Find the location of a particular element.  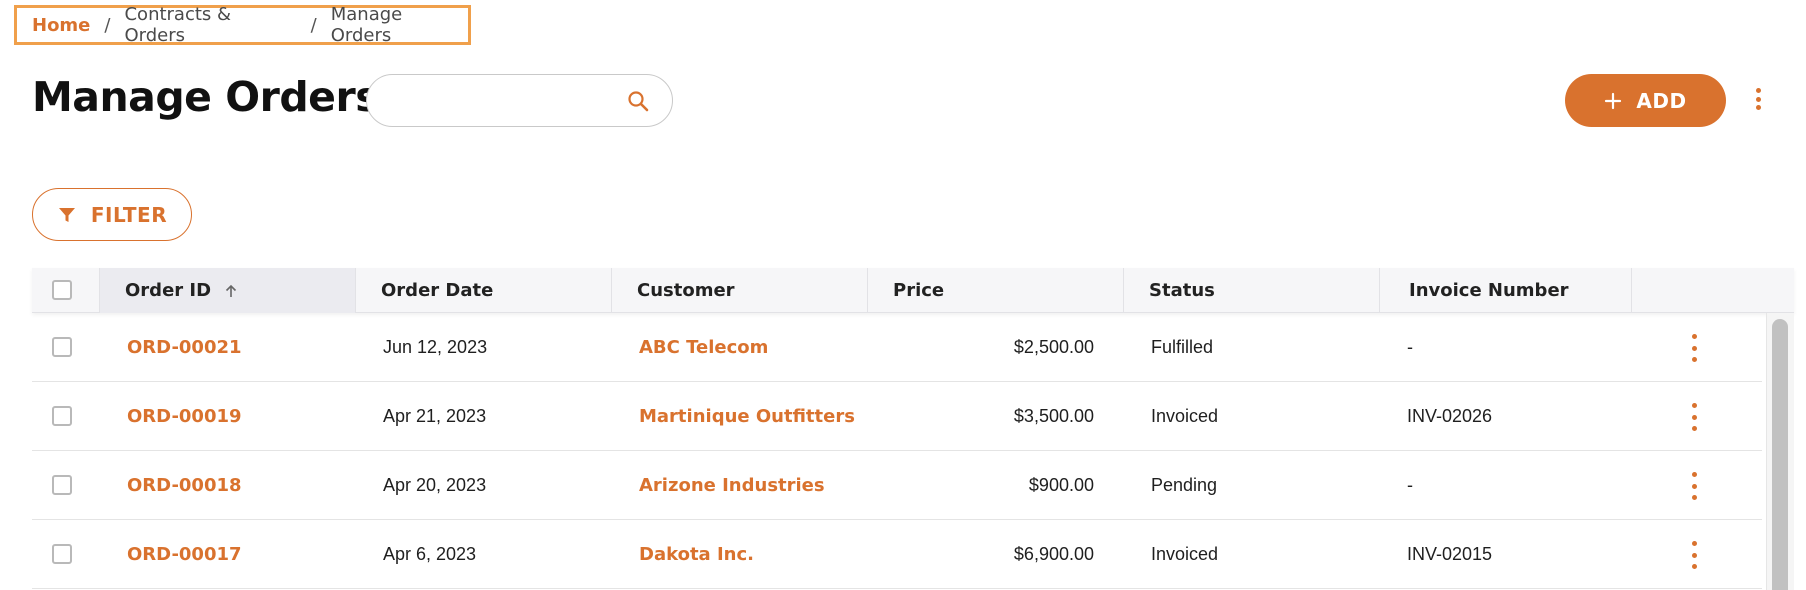

breadcrumb-home-link: Home is located at coordinates (61, 25).